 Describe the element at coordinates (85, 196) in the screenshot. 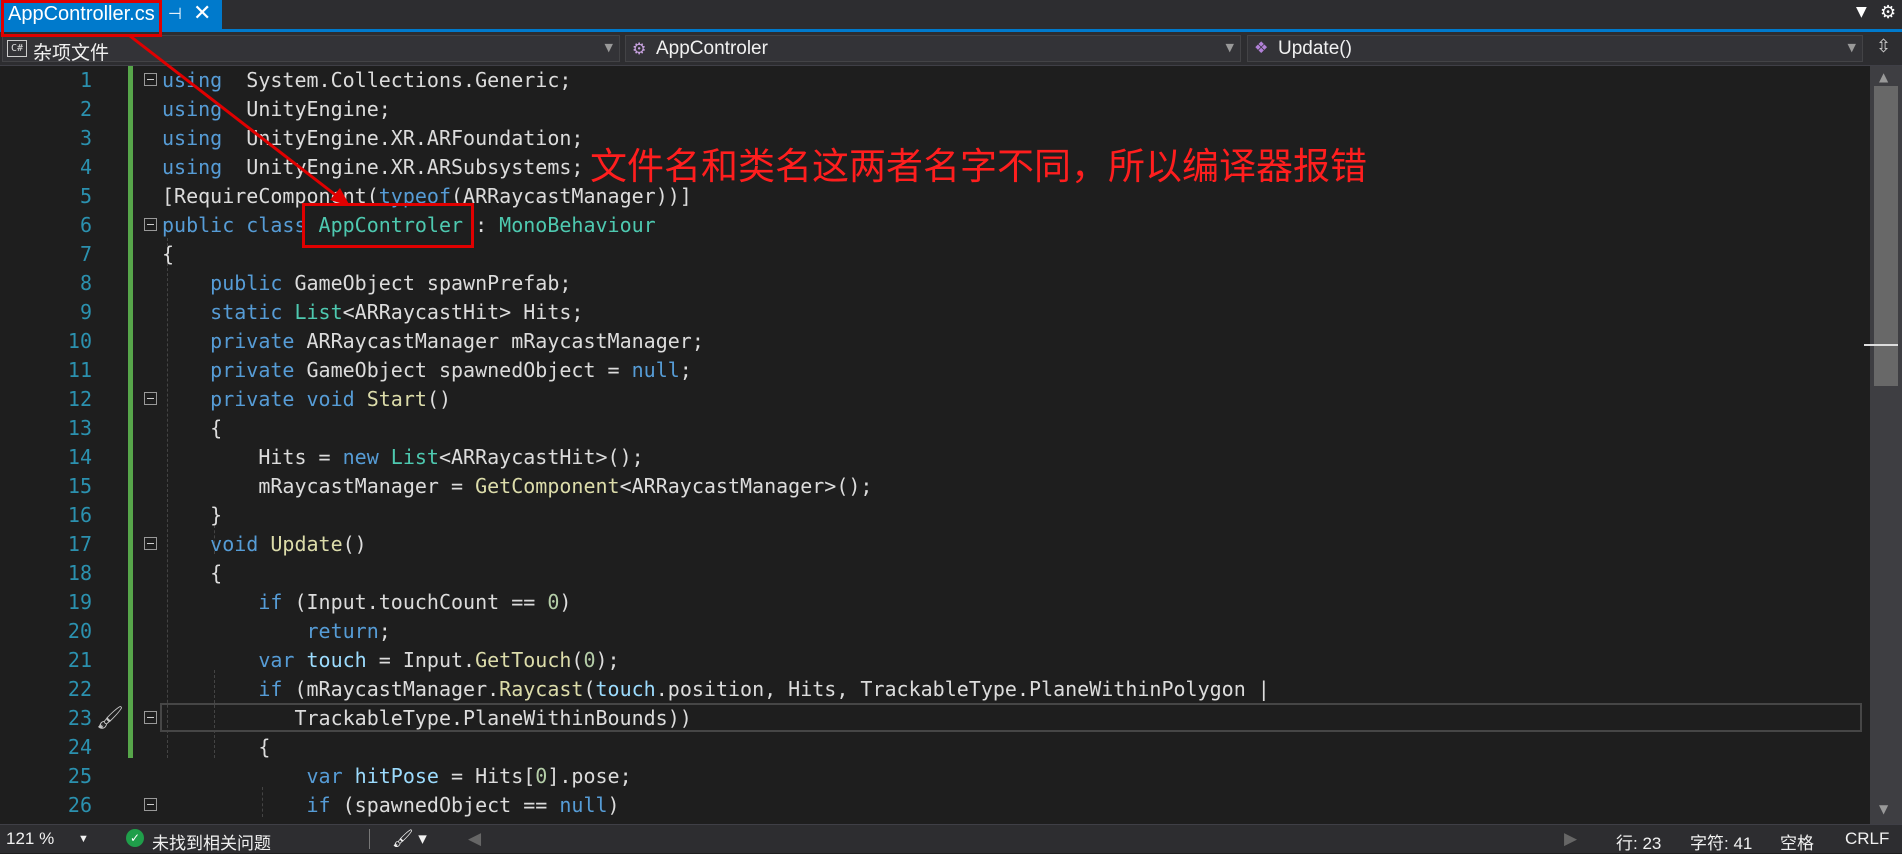

I see `line-number: 5` at that location.